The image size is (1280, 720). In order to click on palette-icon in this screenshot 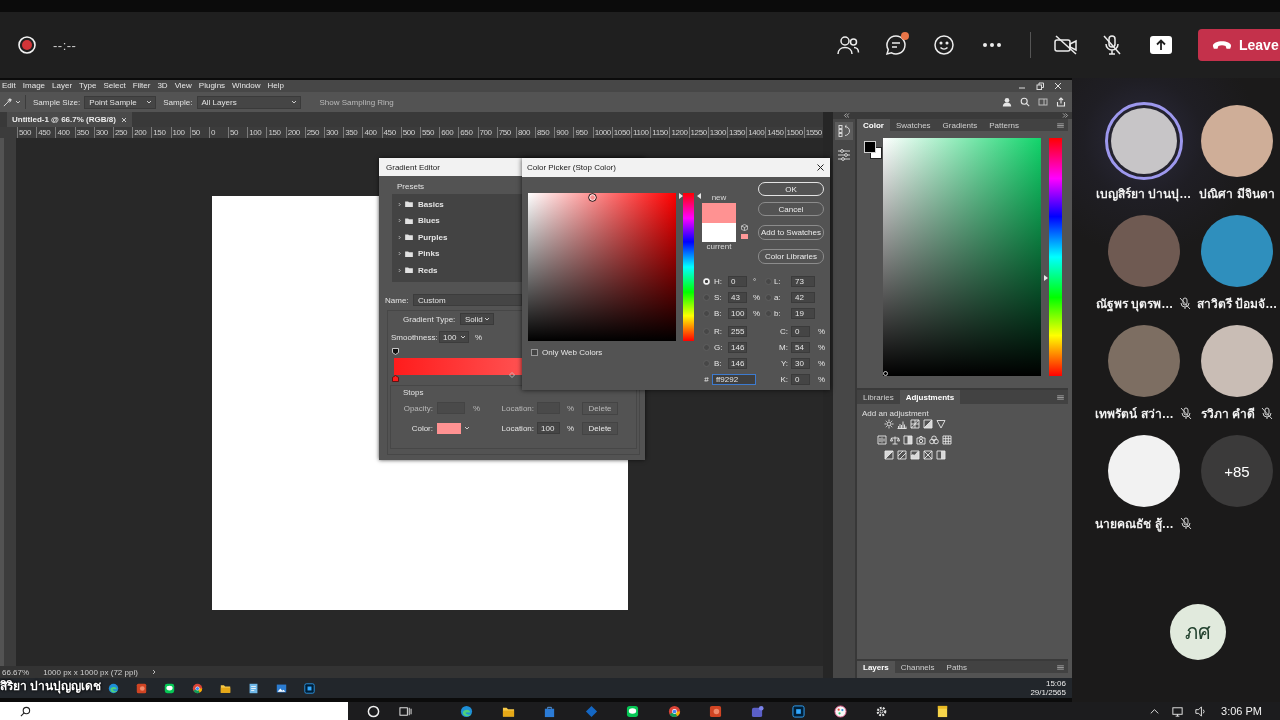, I will do `click(840, 711)`.